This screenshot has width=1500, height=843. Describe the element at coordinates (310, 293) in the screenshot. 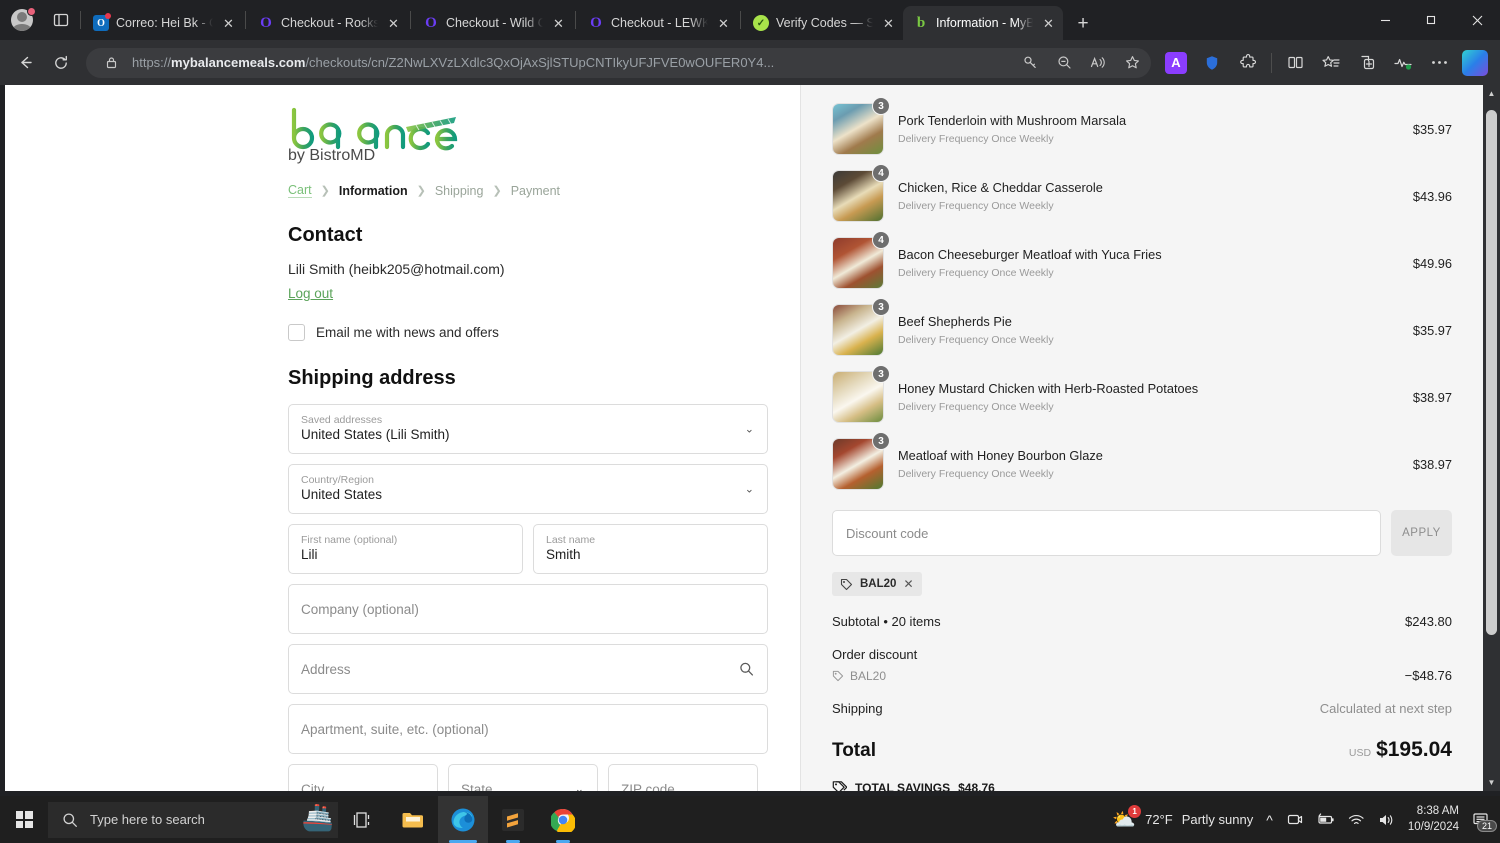

I see `logout-link: Log out` at that location.